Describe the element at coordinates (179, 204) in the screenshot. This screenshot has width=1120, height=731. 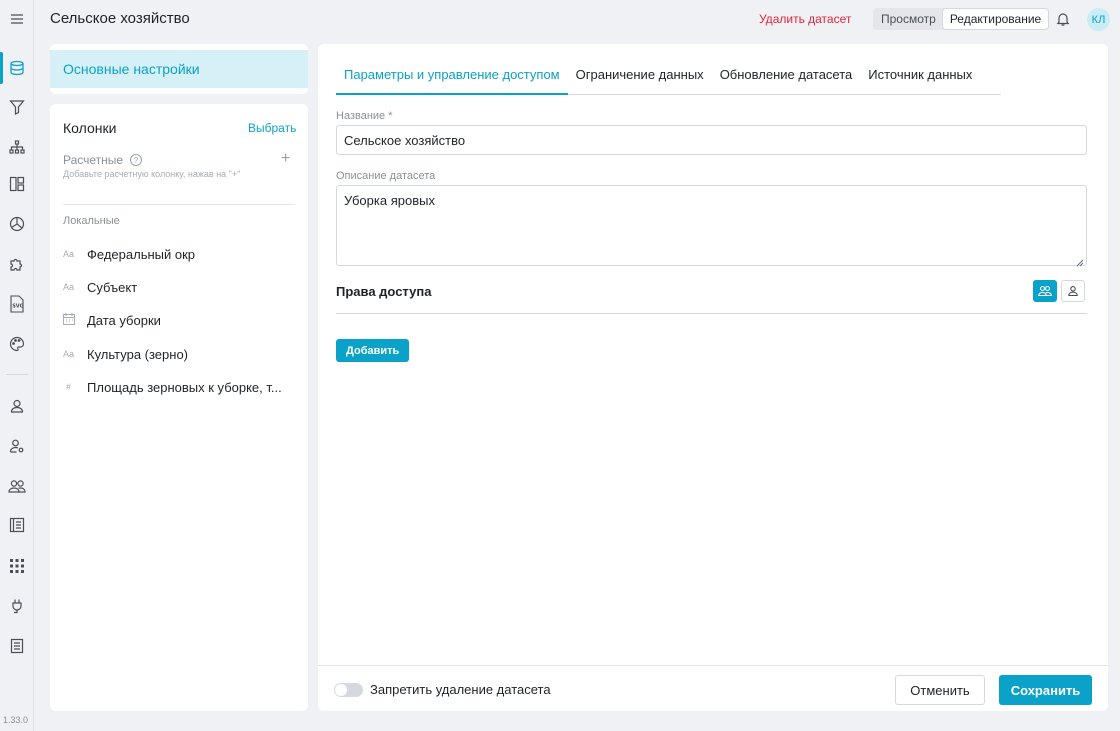
I see `divider` at that location.